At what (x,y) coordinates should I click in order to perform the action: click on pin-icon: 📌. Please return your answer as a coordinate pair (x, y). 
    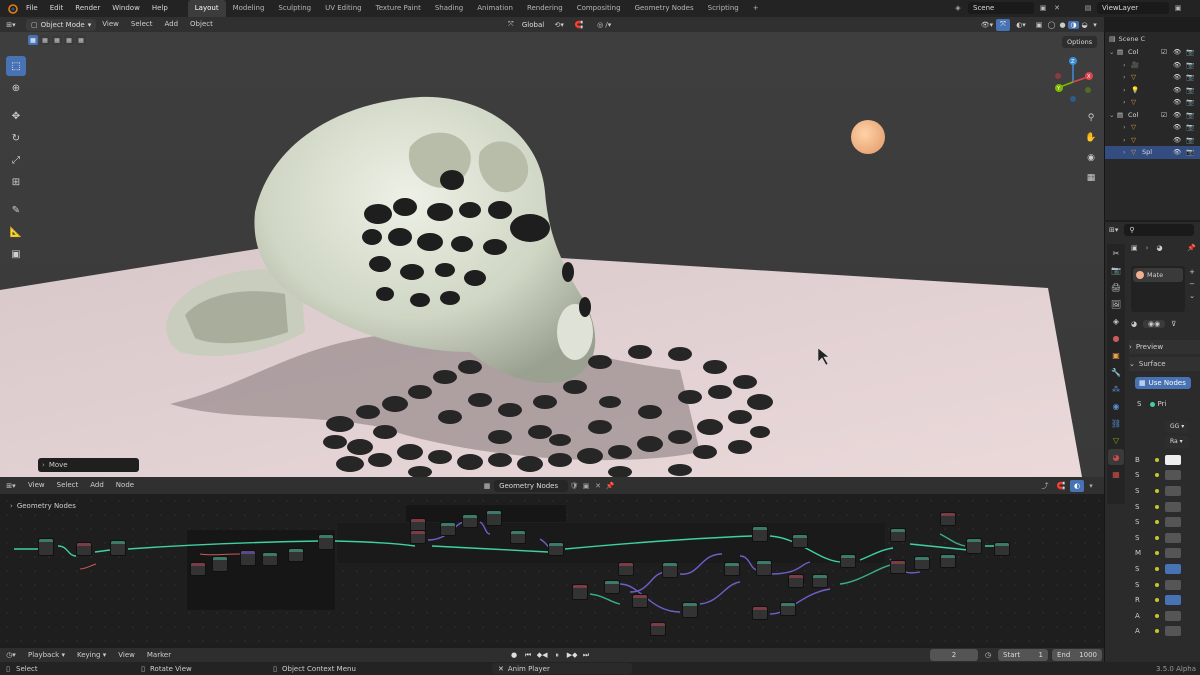
    Looking at the image, I should click on (1191, 248).